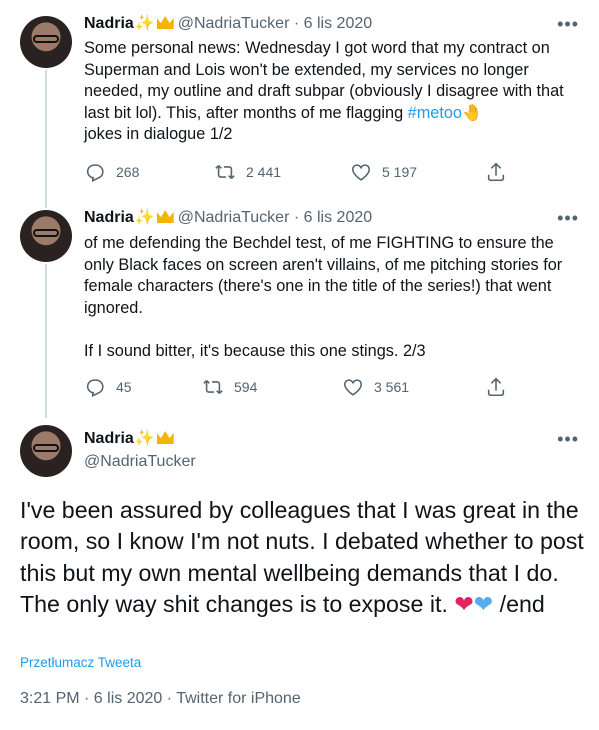 This screenshot has width=599, height=730. Describe the element at coordinates (264, 172) in the screenshot. I see `retweet-count: 2 441` at that location.